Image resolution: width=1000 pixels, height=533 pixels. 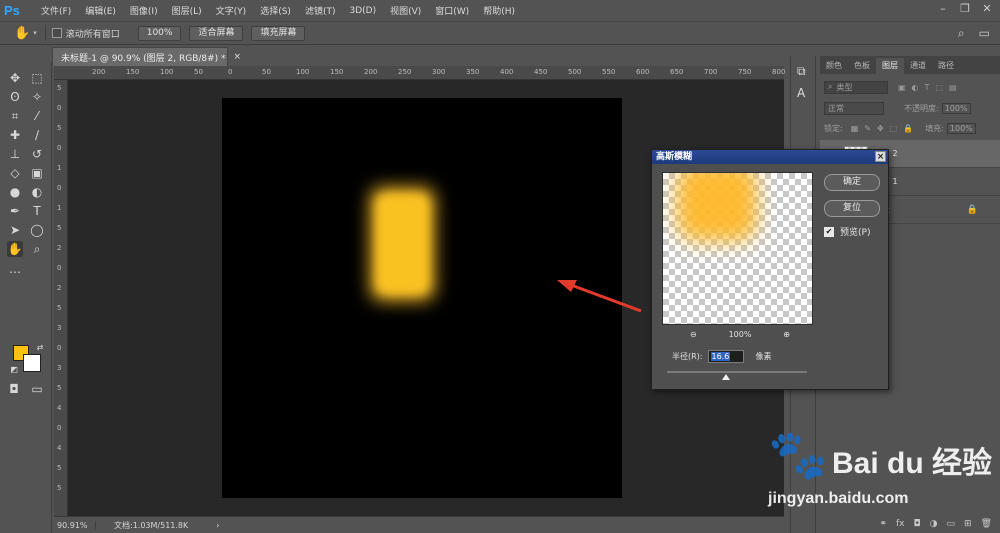 I want to click on status-bar: 90.91% 文档:1.03M/511.8K ›, so click(x=419, y=524).